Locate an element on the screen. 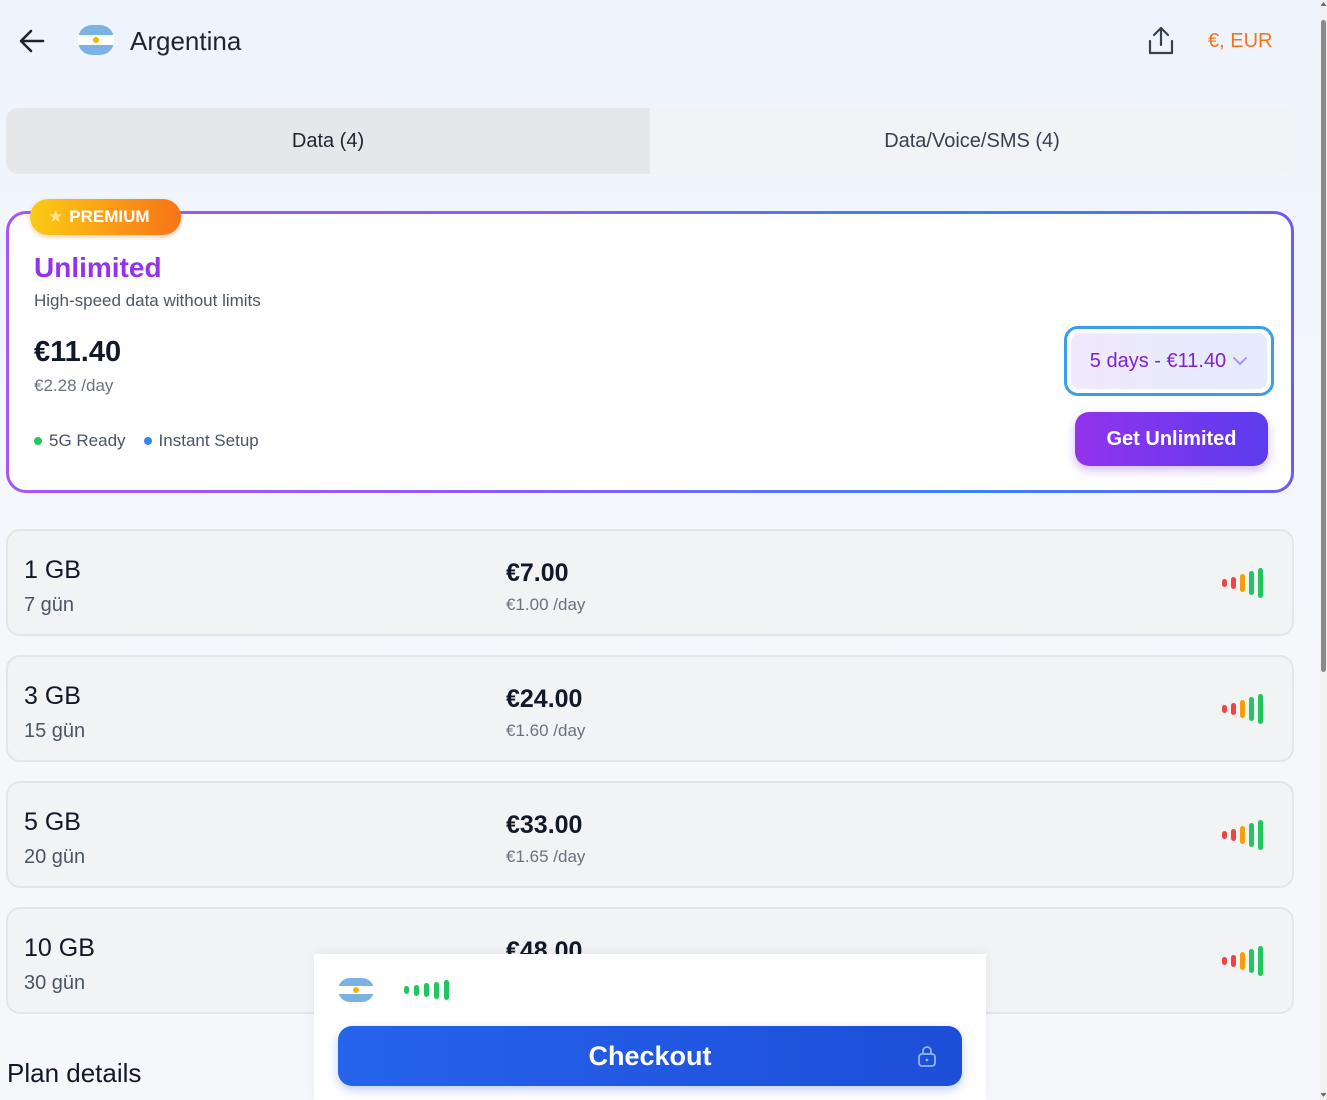 The width and height of the screenshot is (1327, 1100). checkout-button: Checkout is located at coordinates (650, 1056).